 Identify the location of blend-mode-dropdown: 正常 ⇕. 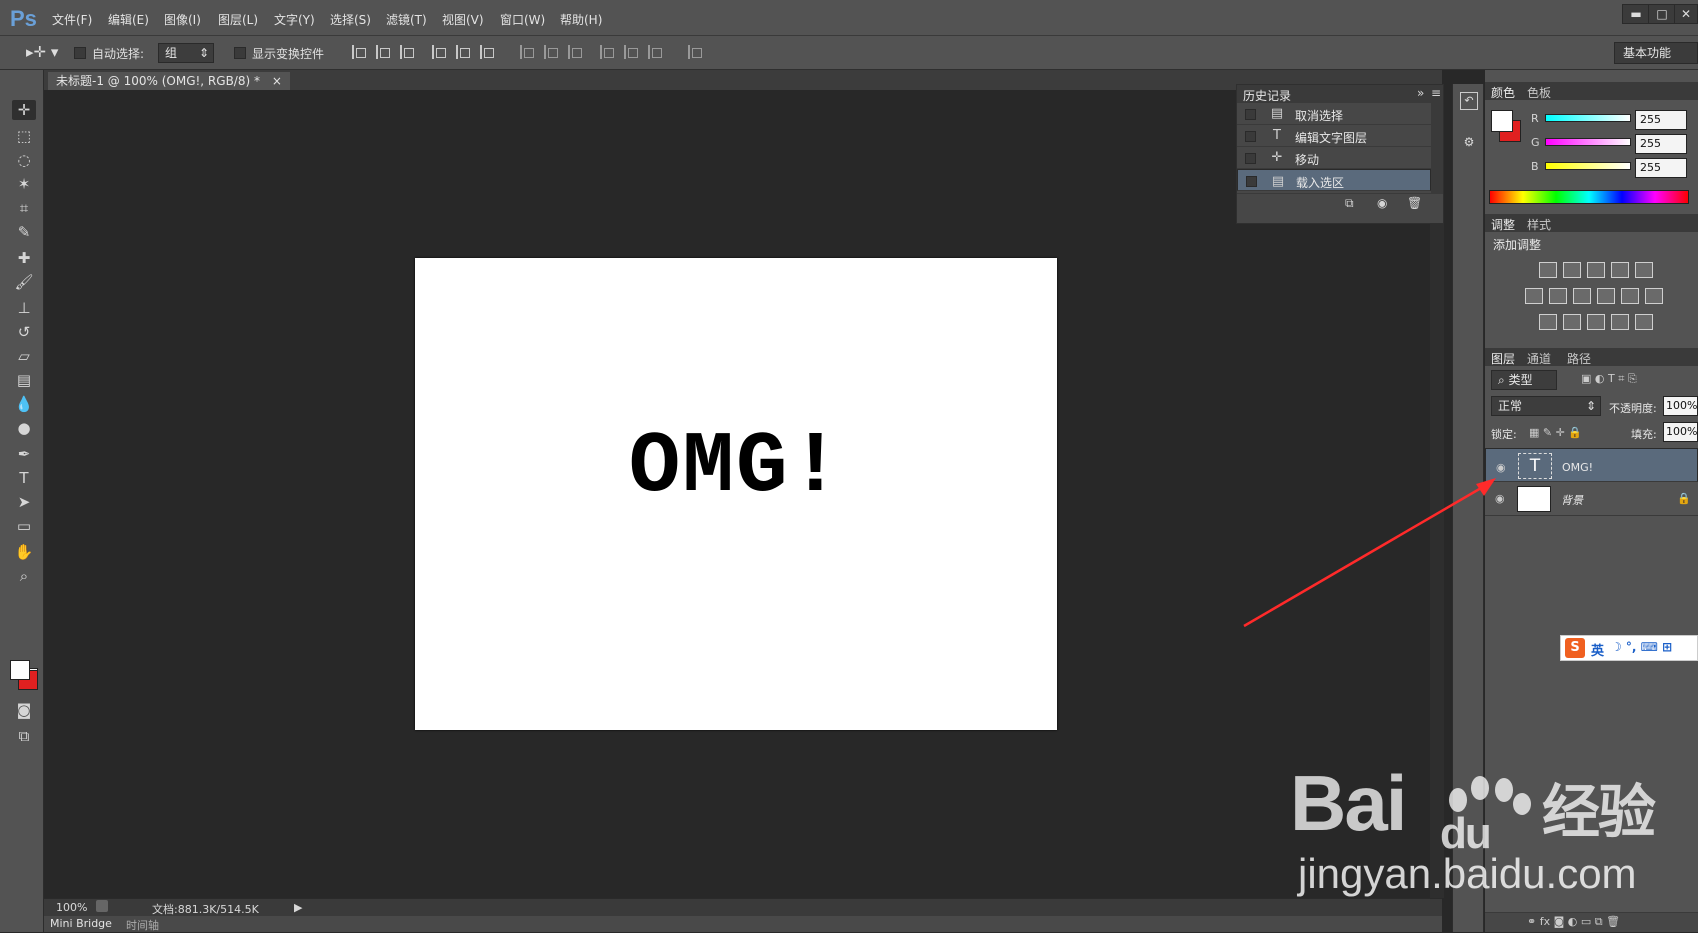
(1546, 406).